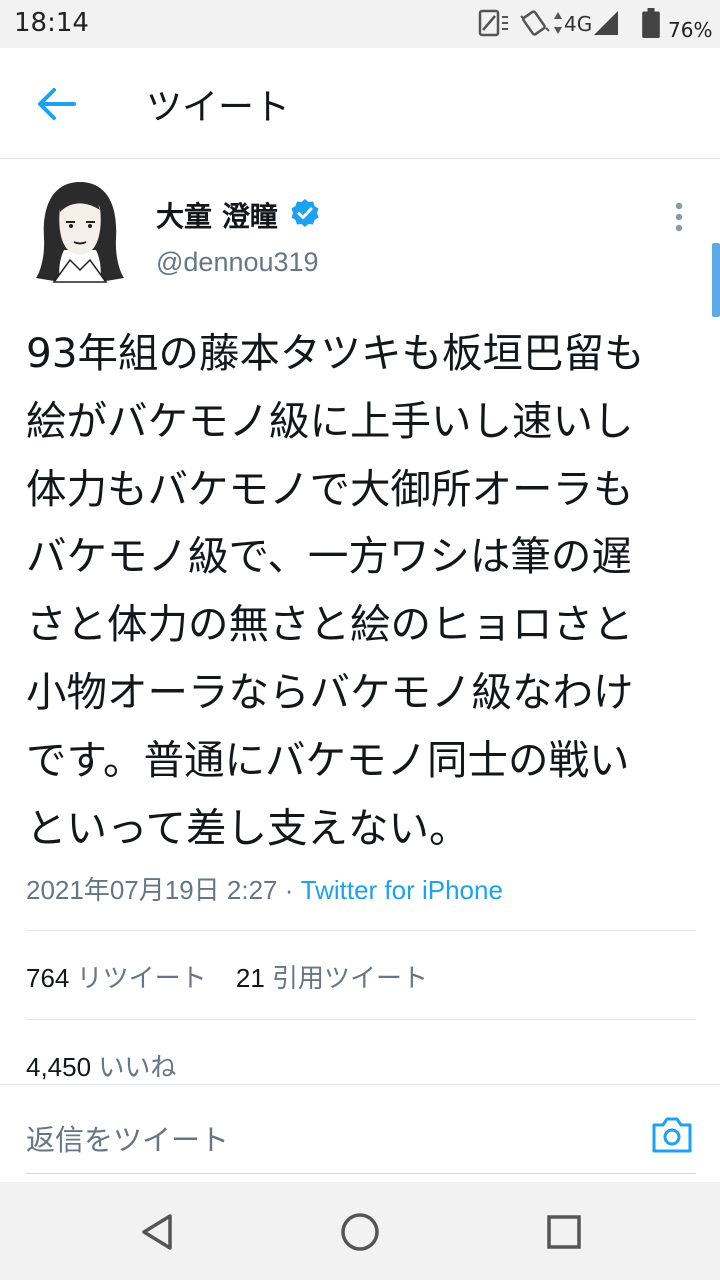 The width and height of the screenshot is (720, 1280). Describe the element at coordinates (51, 23) in the screenshot. I see `status-time: 18:14` at that location.